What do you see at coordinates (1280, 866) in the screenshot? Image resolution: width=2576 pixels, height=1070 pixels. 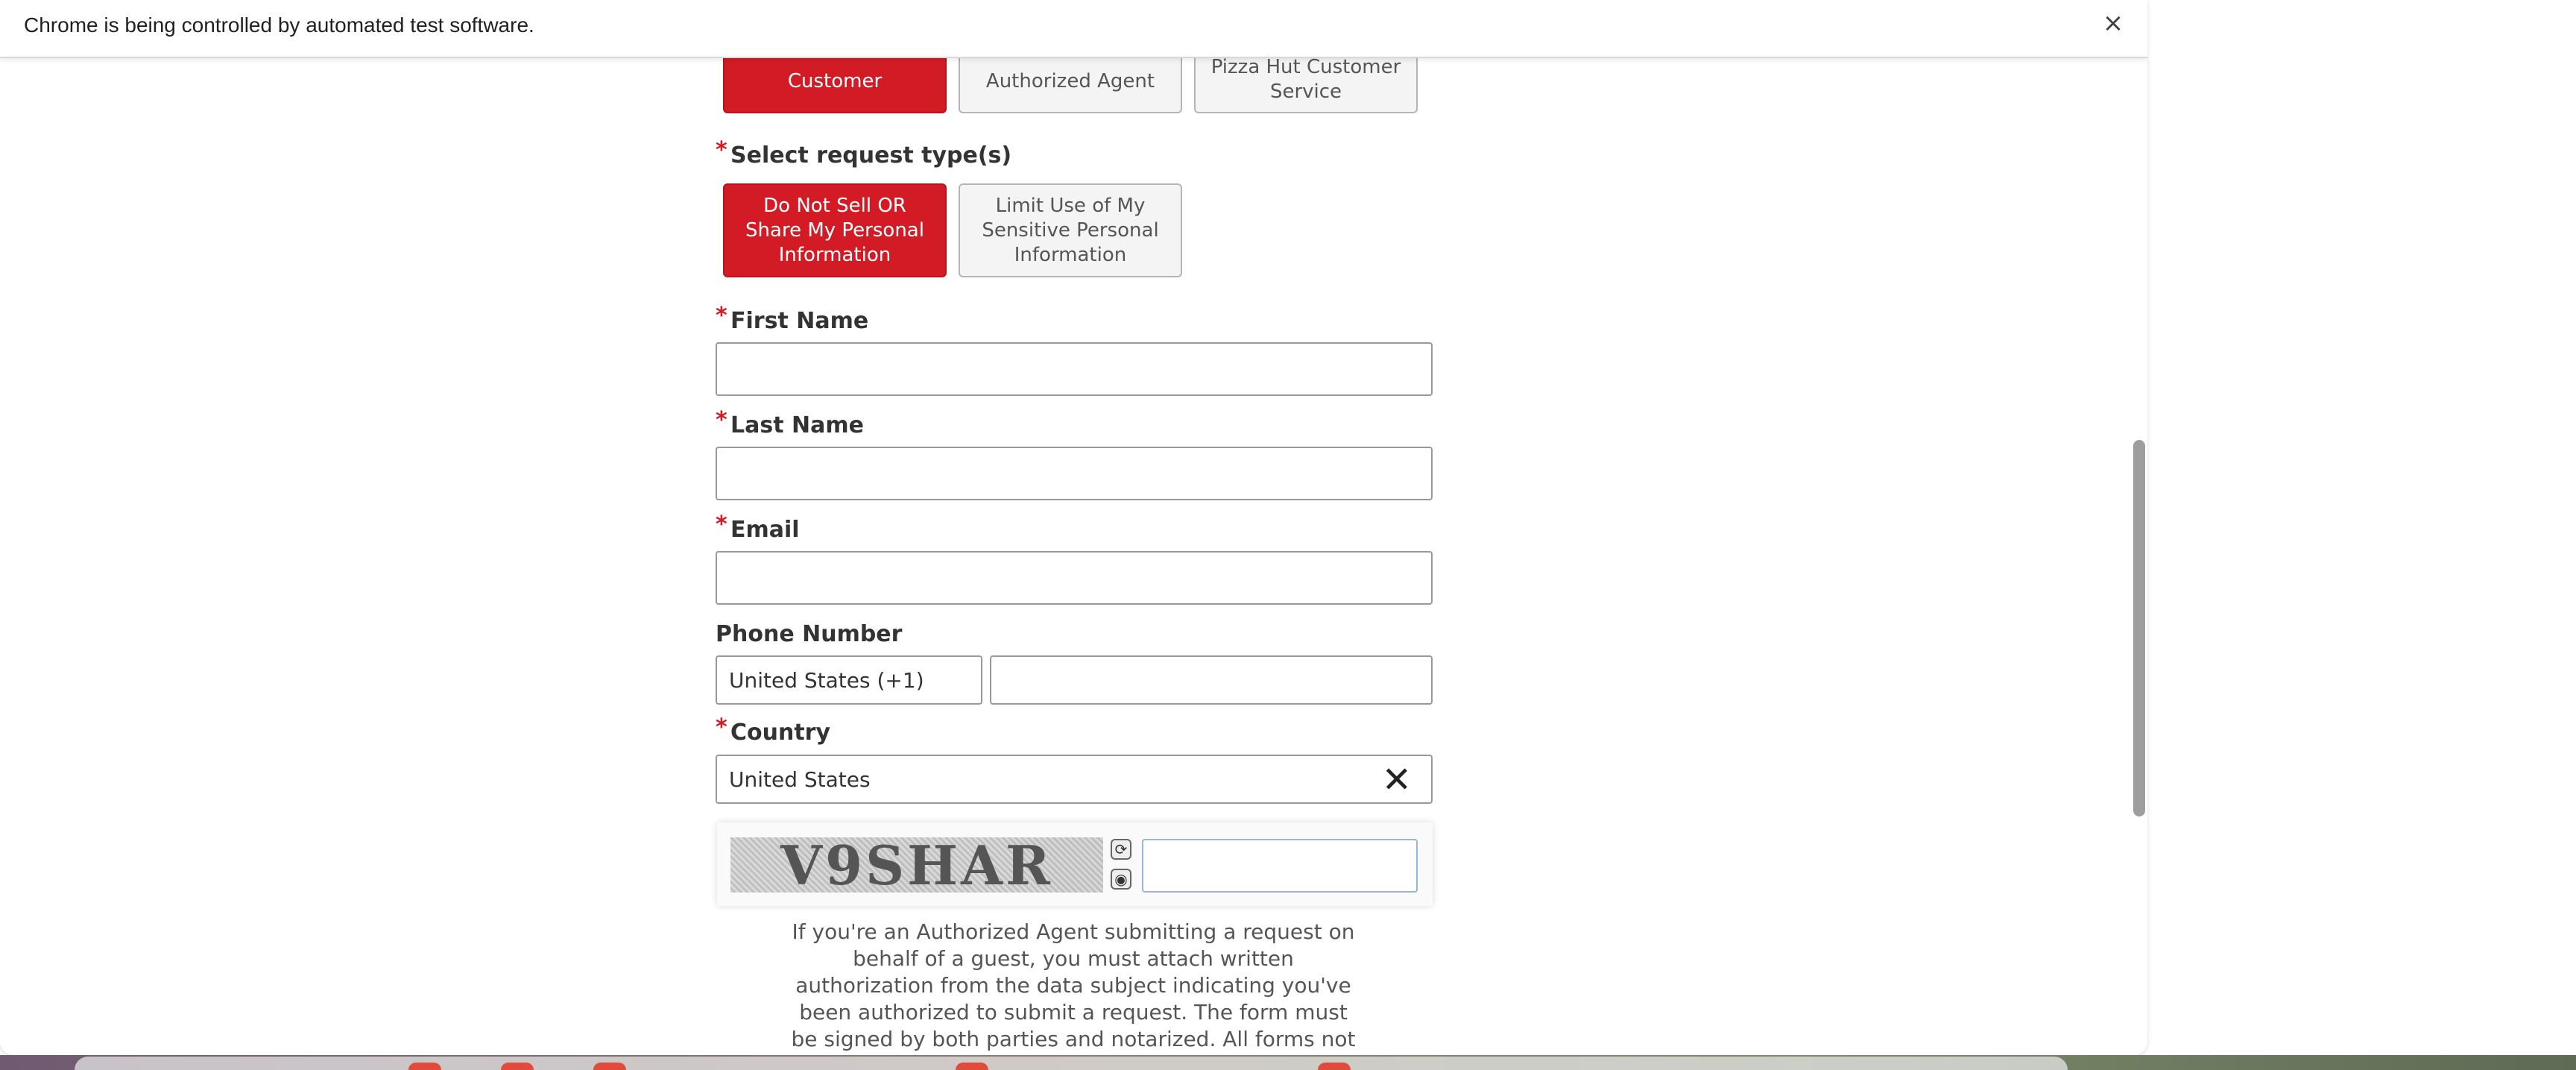 I see `captcha-input` at bounding box center [1280, 866].